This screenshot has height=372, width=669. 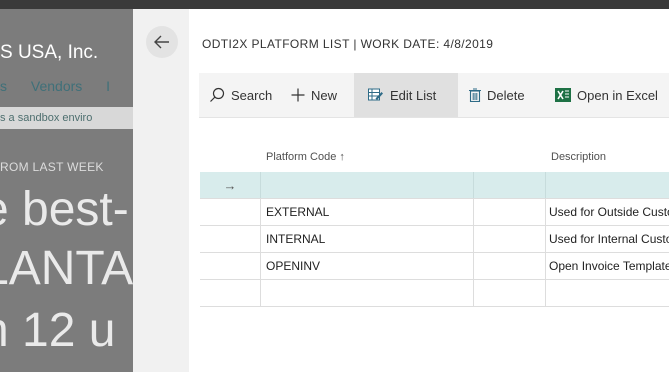 What do you see at coordinates (369, 239) in the screenshot?
I see `platform-code-cell: INTERNAL` at bounding box center [369, 239].